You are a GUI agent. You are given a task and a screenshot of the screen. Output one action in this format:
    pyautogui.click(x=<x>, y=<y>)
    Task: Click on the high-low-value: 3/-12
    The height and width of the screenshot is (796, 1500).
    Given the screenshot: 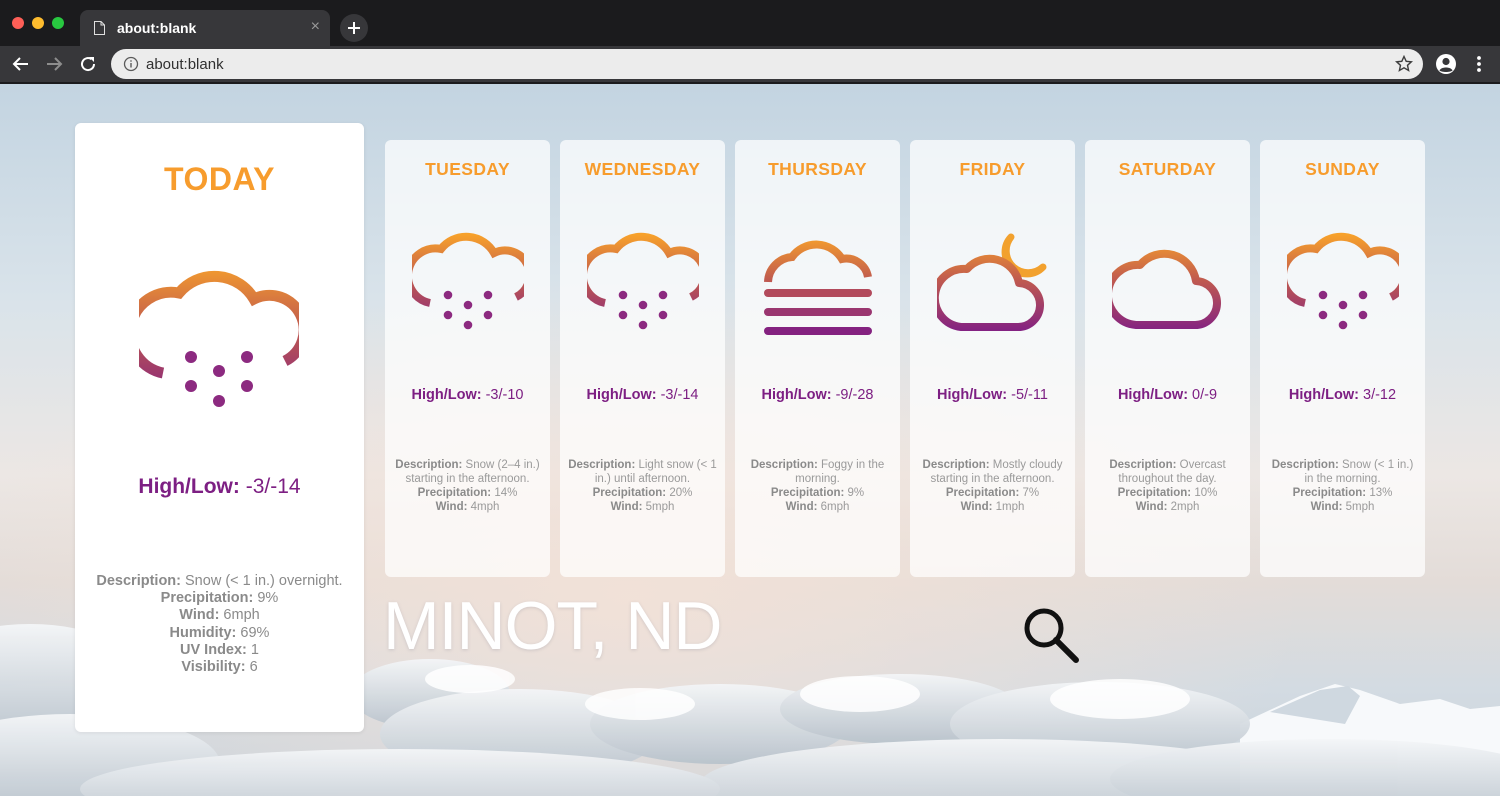 What is the action you would take?
    pyautogui.click(x=1377, y=395)
    